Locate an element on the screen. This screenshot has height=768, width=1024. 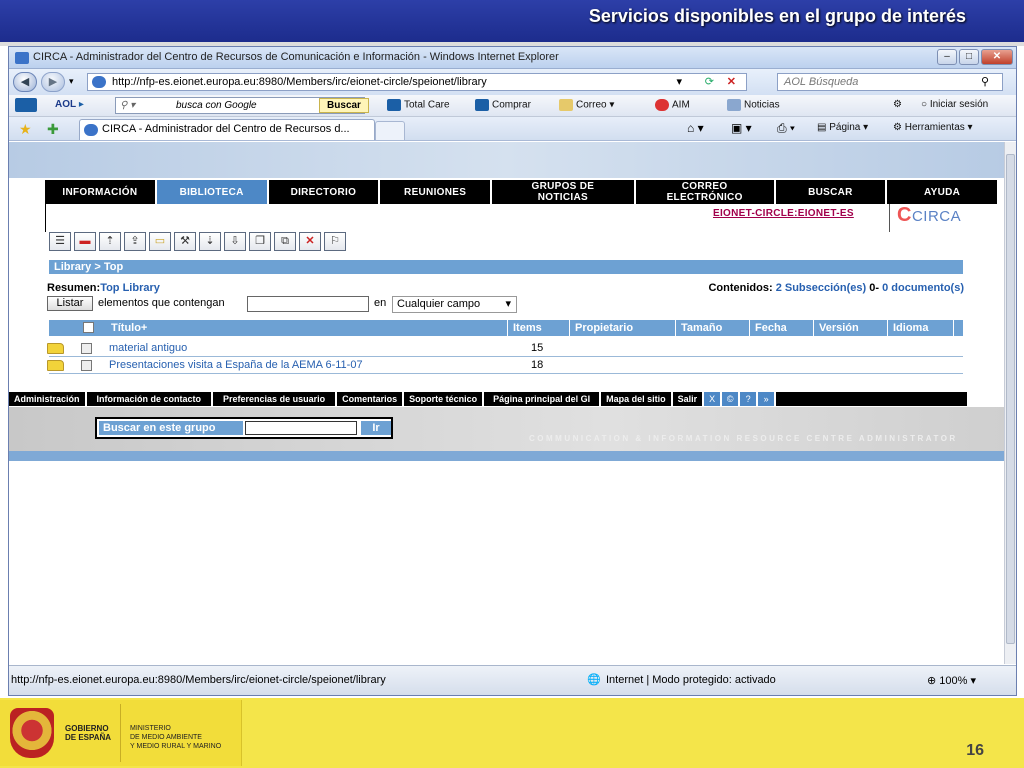
new-tab-button is located at coordinates (390, 130).